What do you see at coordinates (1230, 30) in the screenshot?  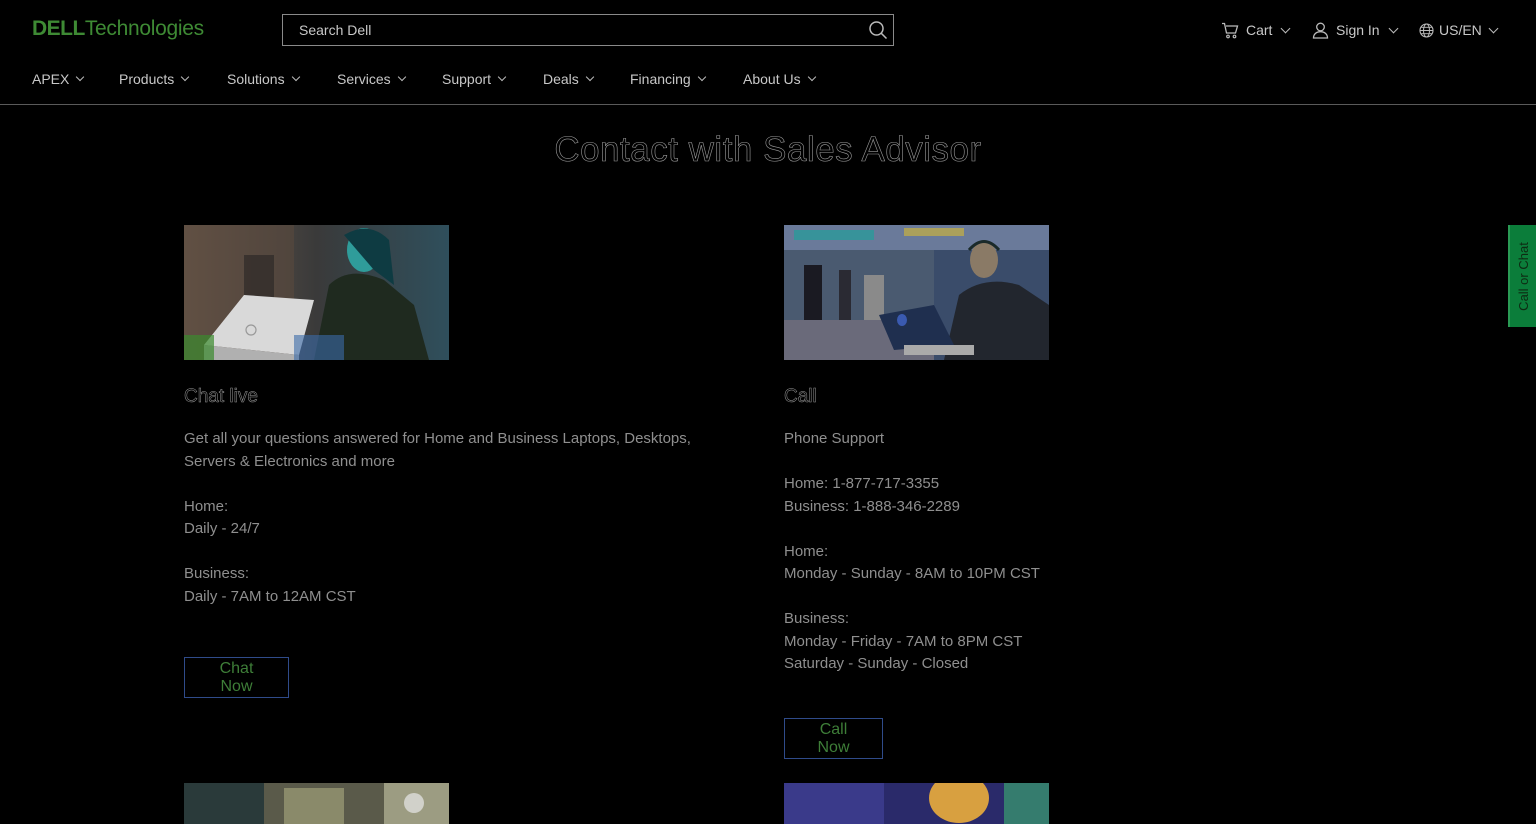 I see `cart-icon` at bounding box center [1230, 30].